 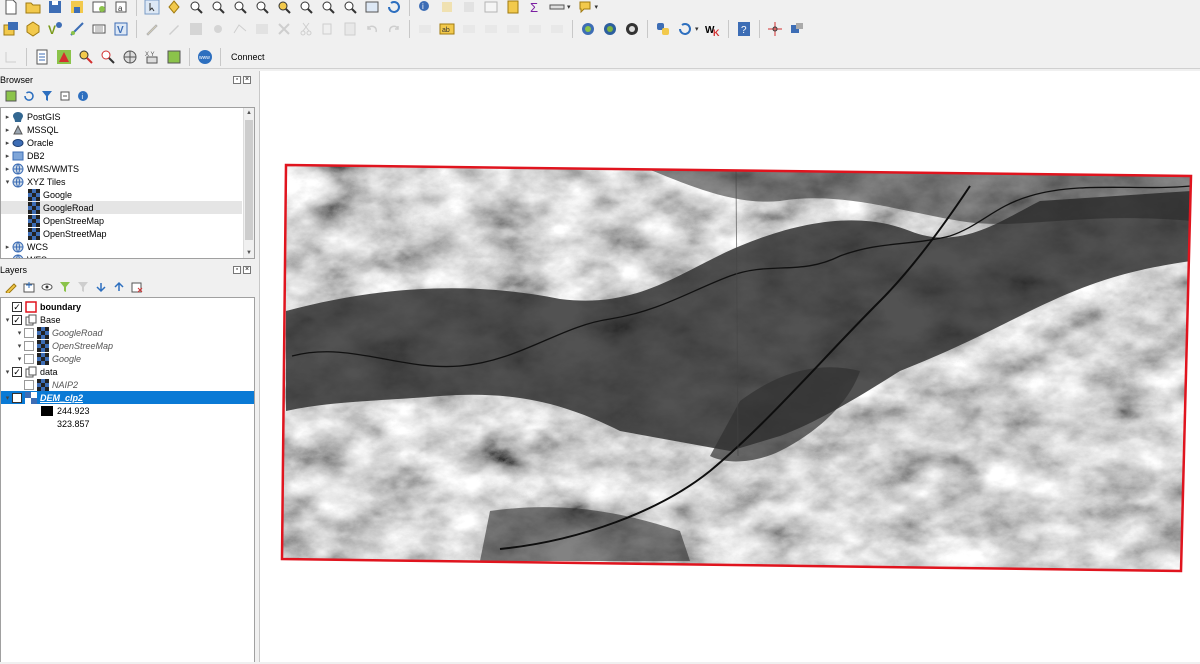 What do you see at coordinates (121, 142) in the screenshot?
I see `browser-item: ▸ Oracle` at bounding box center [121, 142].